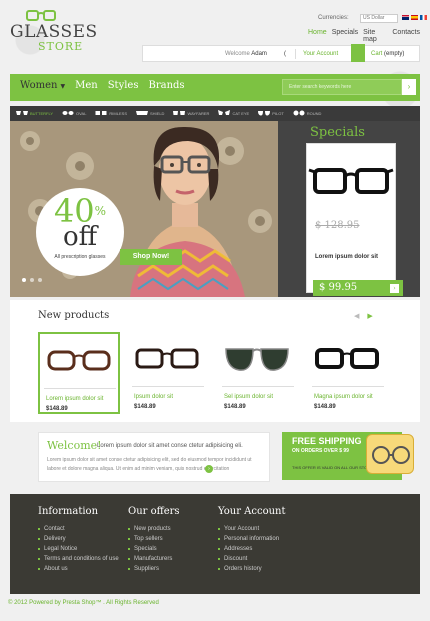  What do you see at coordinates (74, 399) in the screenshot?
I see `product-name: Lorem ipsum dolor sit` at bounding box center [74, 399].